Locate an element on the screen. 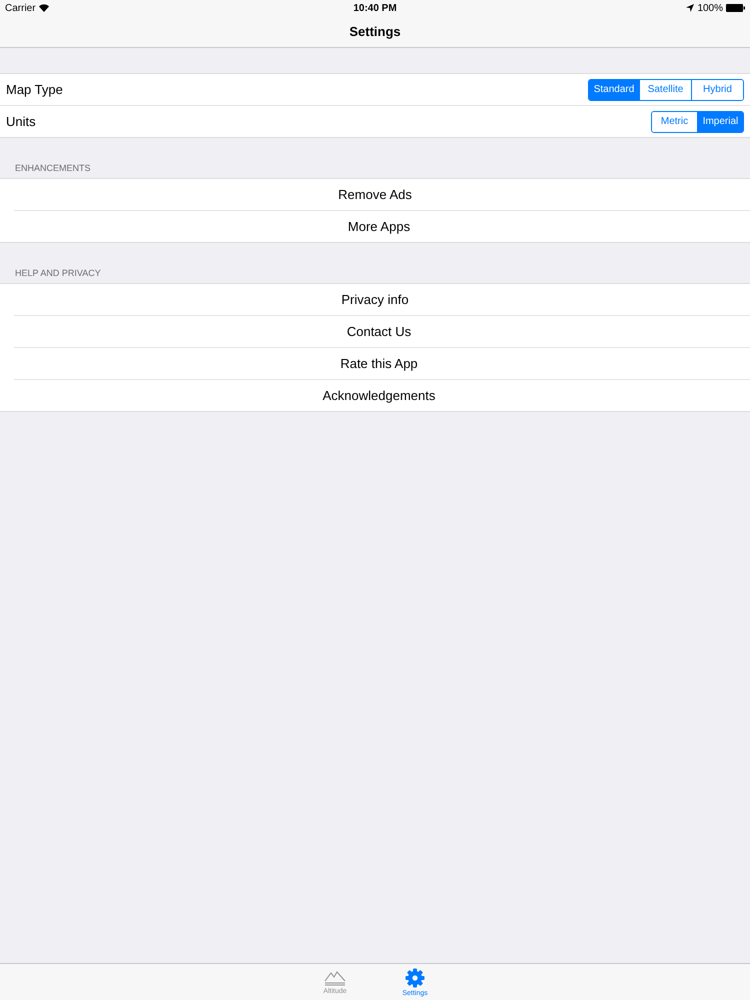 The width and height of the screenshot is (750, 1000). battery-icon is located at coordinates (736, 8).